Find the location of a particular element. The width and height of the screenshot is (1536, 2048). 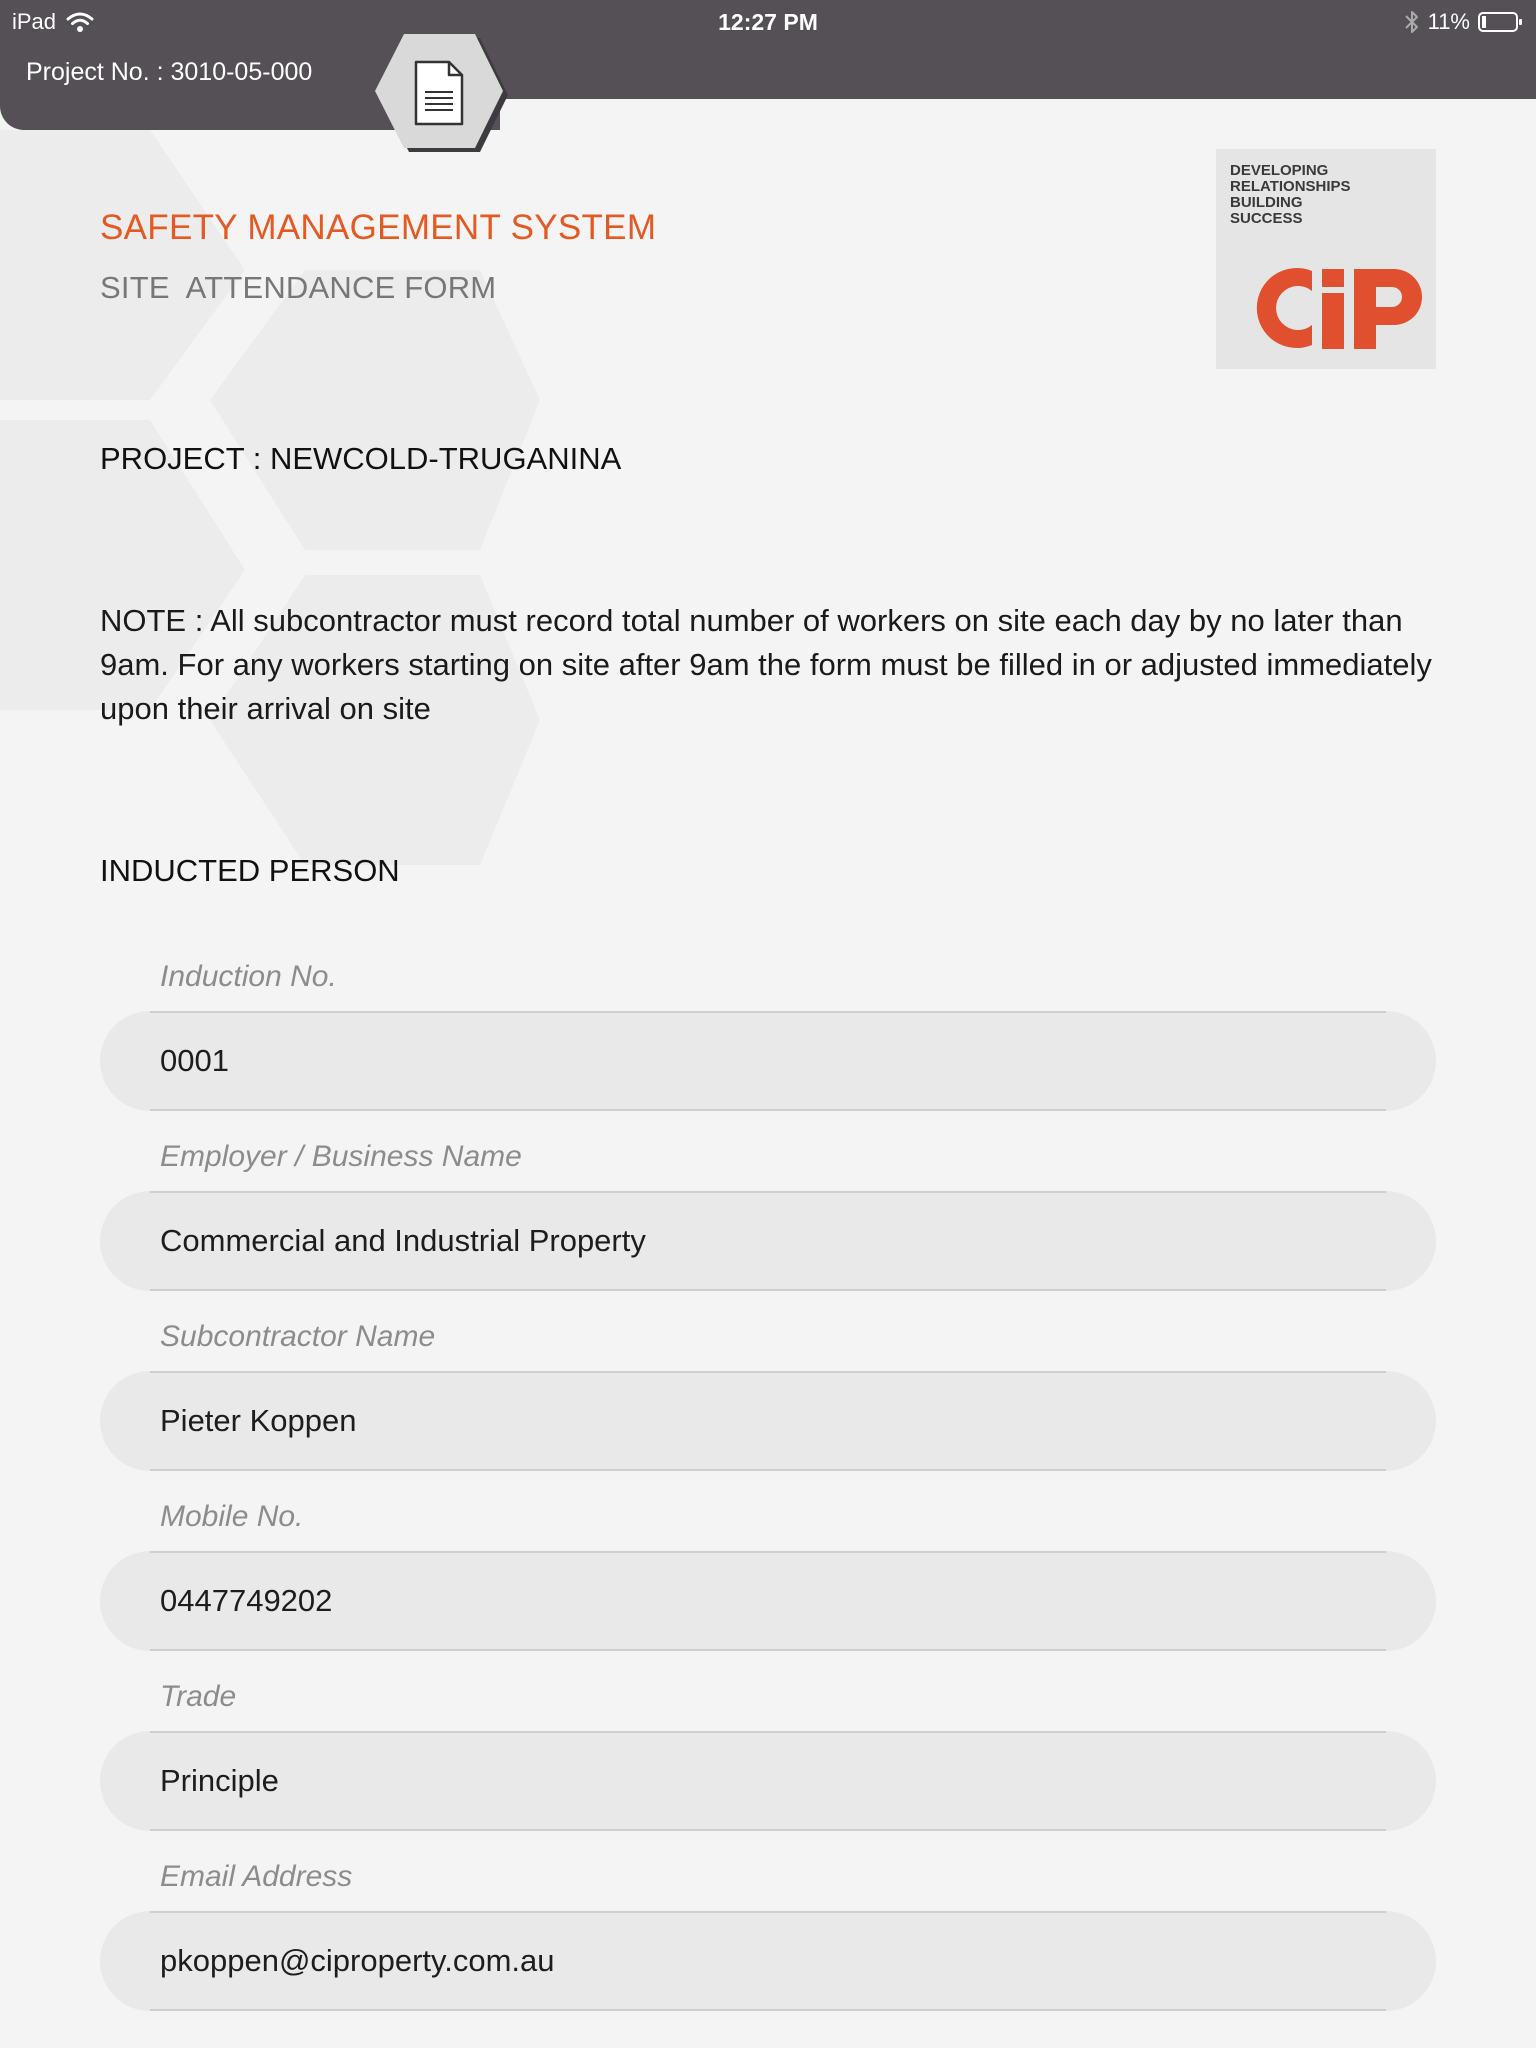

field-label: Subcontractor Name is located at coordinates (298, 1336).